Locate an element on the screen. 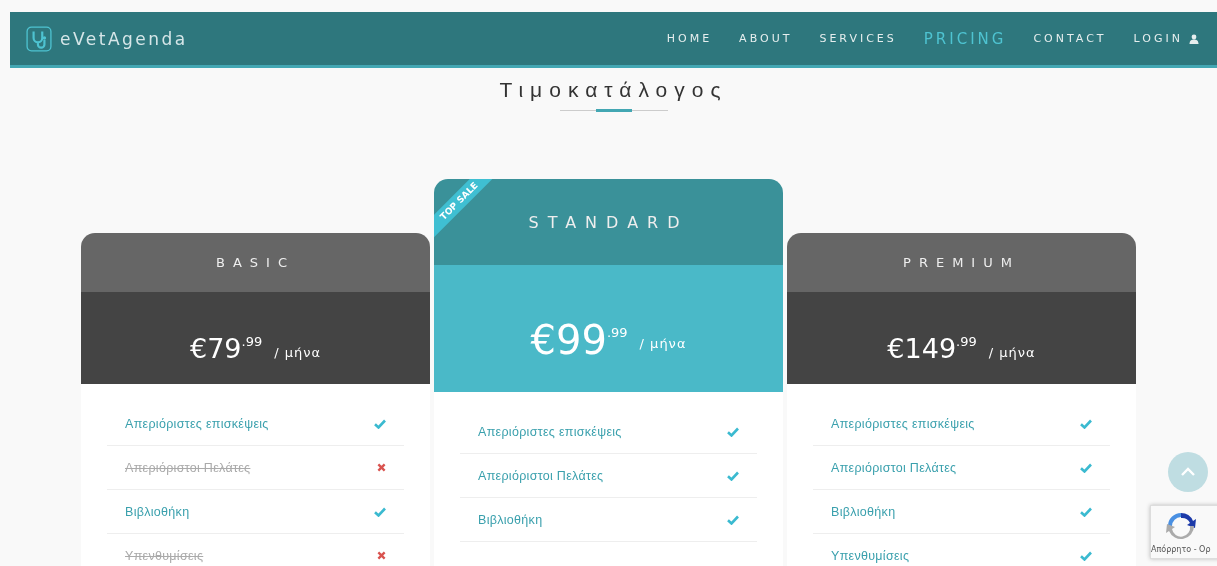  recaptcha-badge: Απόρρητο - Ορ is located at coordinates (1183, 532).